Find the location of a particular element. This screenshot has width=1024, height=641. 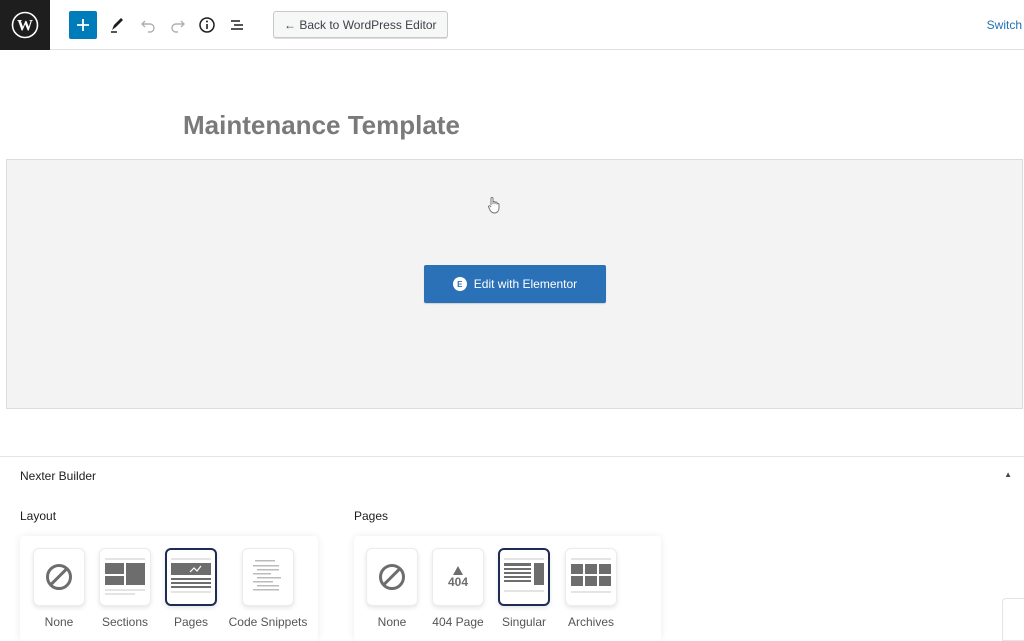

pages-option-404-page: 404 is located at coordinates (458, 577).